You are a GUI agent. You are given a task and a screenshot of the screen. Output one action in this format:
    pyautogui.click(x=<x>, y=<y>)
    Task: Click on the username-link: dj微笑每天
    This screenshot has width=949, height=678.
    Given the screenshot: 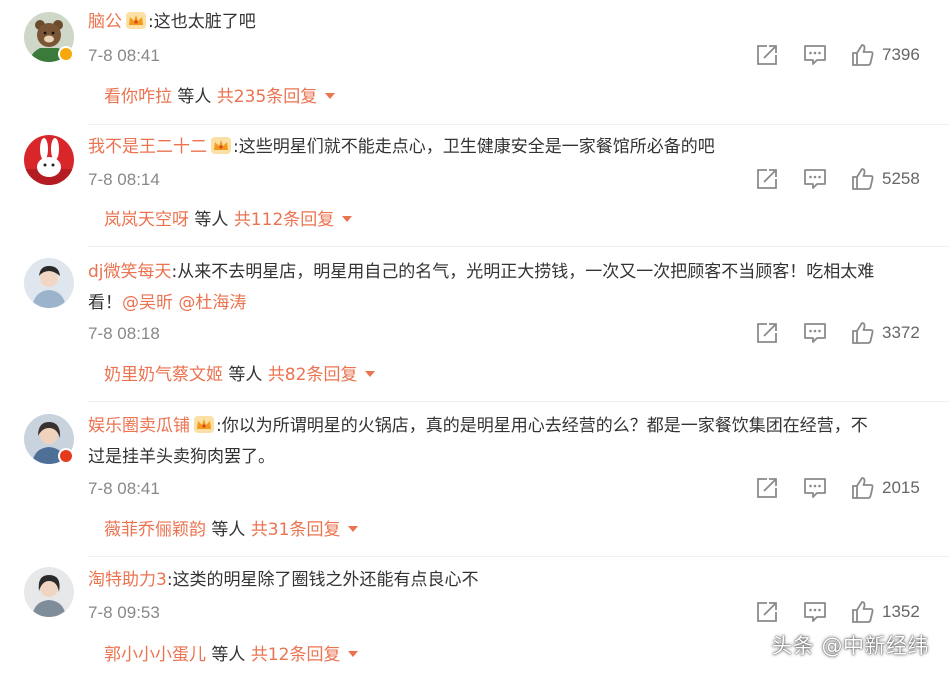 What is the action you would take?
    pyautogui.click(x=130, y=272)
    